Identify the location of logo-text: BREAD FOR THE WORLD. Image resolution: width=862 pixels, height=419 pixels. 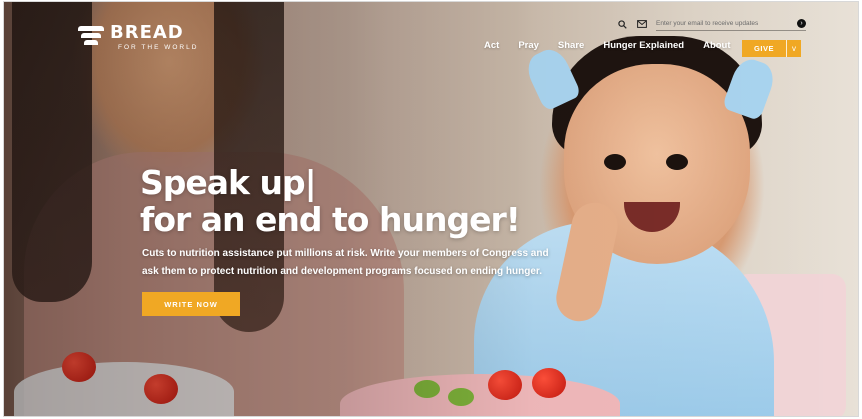
(154, 37).